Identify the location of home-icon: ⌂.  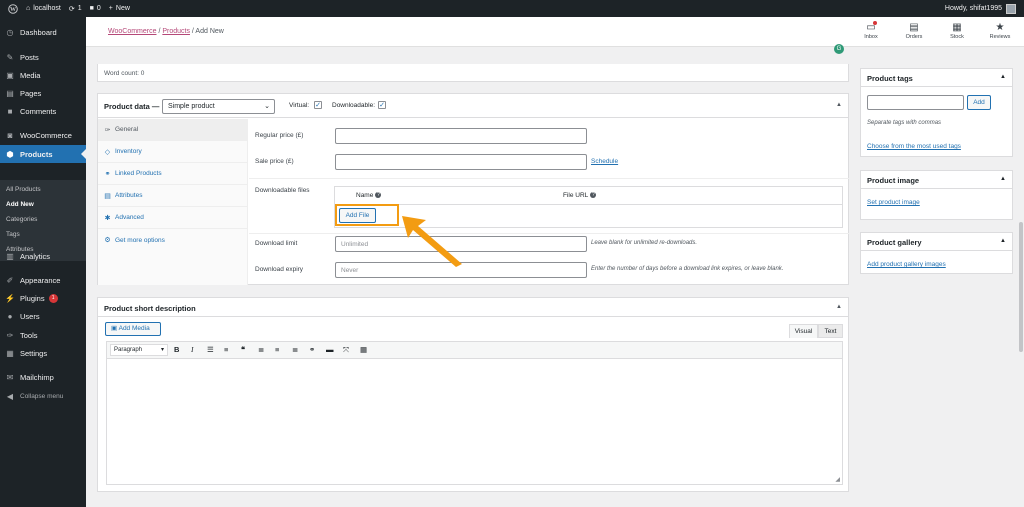
(28, 8).